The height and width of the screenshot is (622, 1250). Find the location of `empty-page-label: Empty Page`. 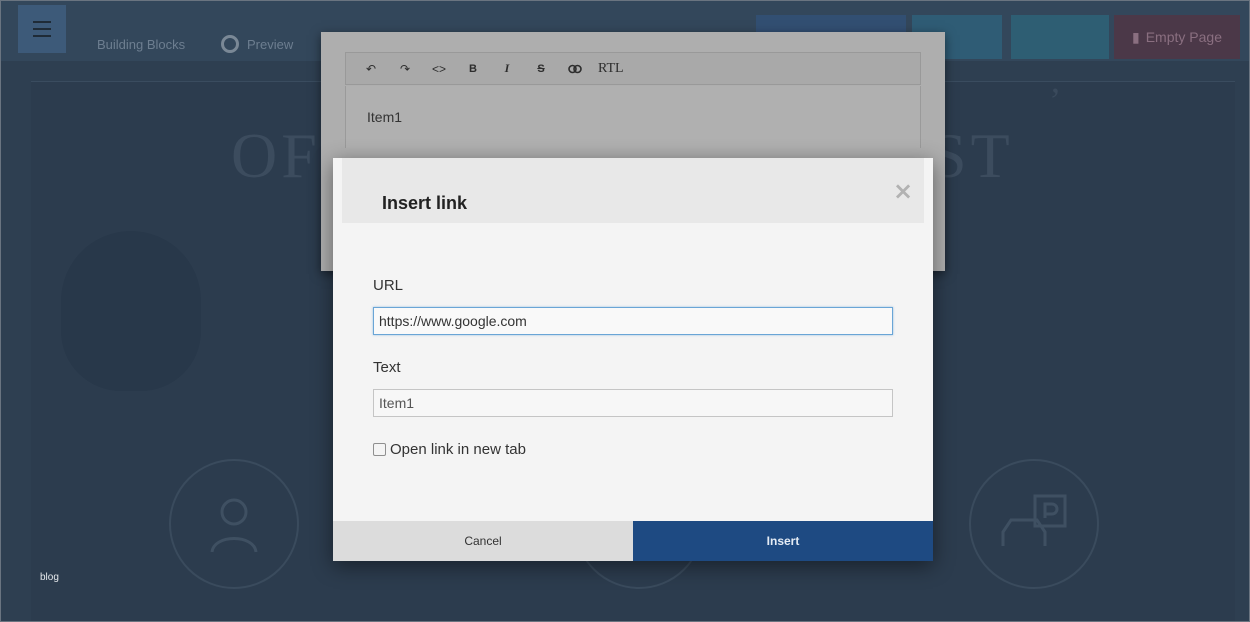

empty-page-label: Empty Page is located at coordinates (1183, 37).